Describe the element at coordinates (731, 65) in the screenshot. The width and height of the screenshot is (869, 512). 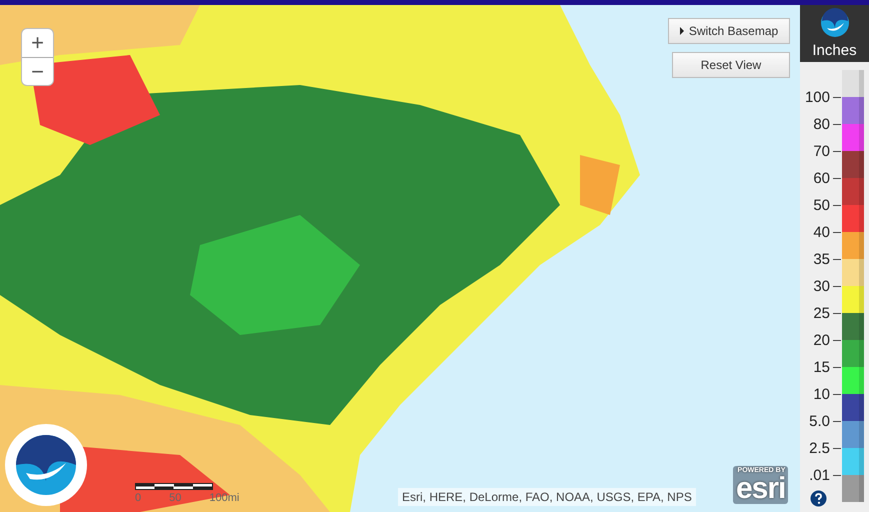
I see `reset-view-button: Reset View` at that location.